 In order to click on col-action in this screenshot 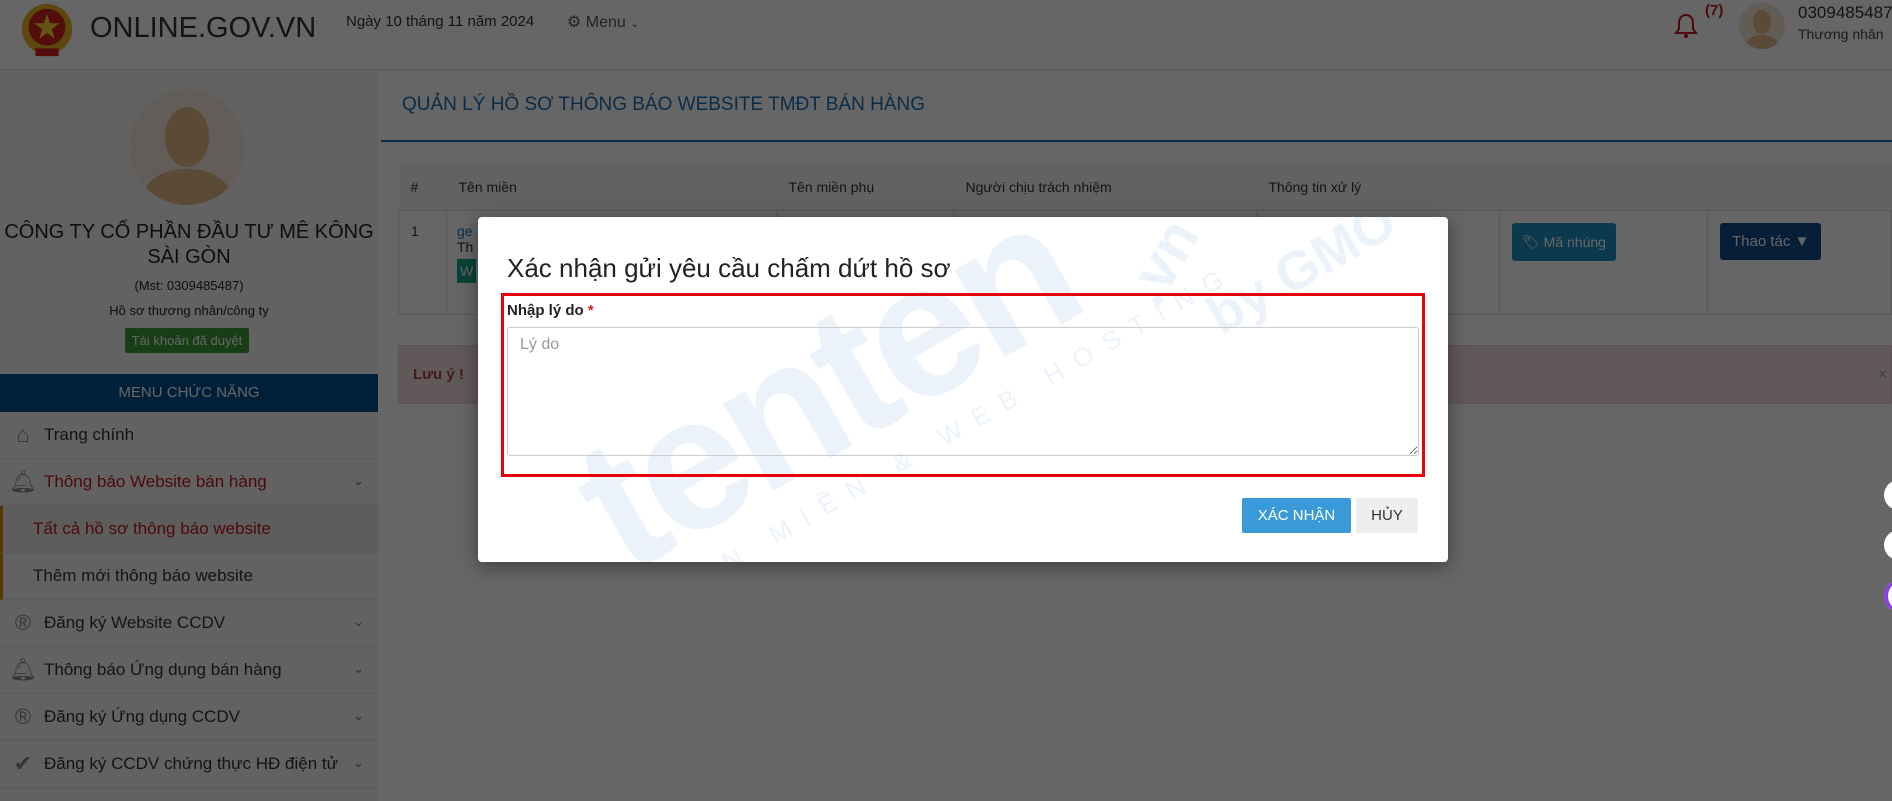, I will do `click(1799, 188)`.